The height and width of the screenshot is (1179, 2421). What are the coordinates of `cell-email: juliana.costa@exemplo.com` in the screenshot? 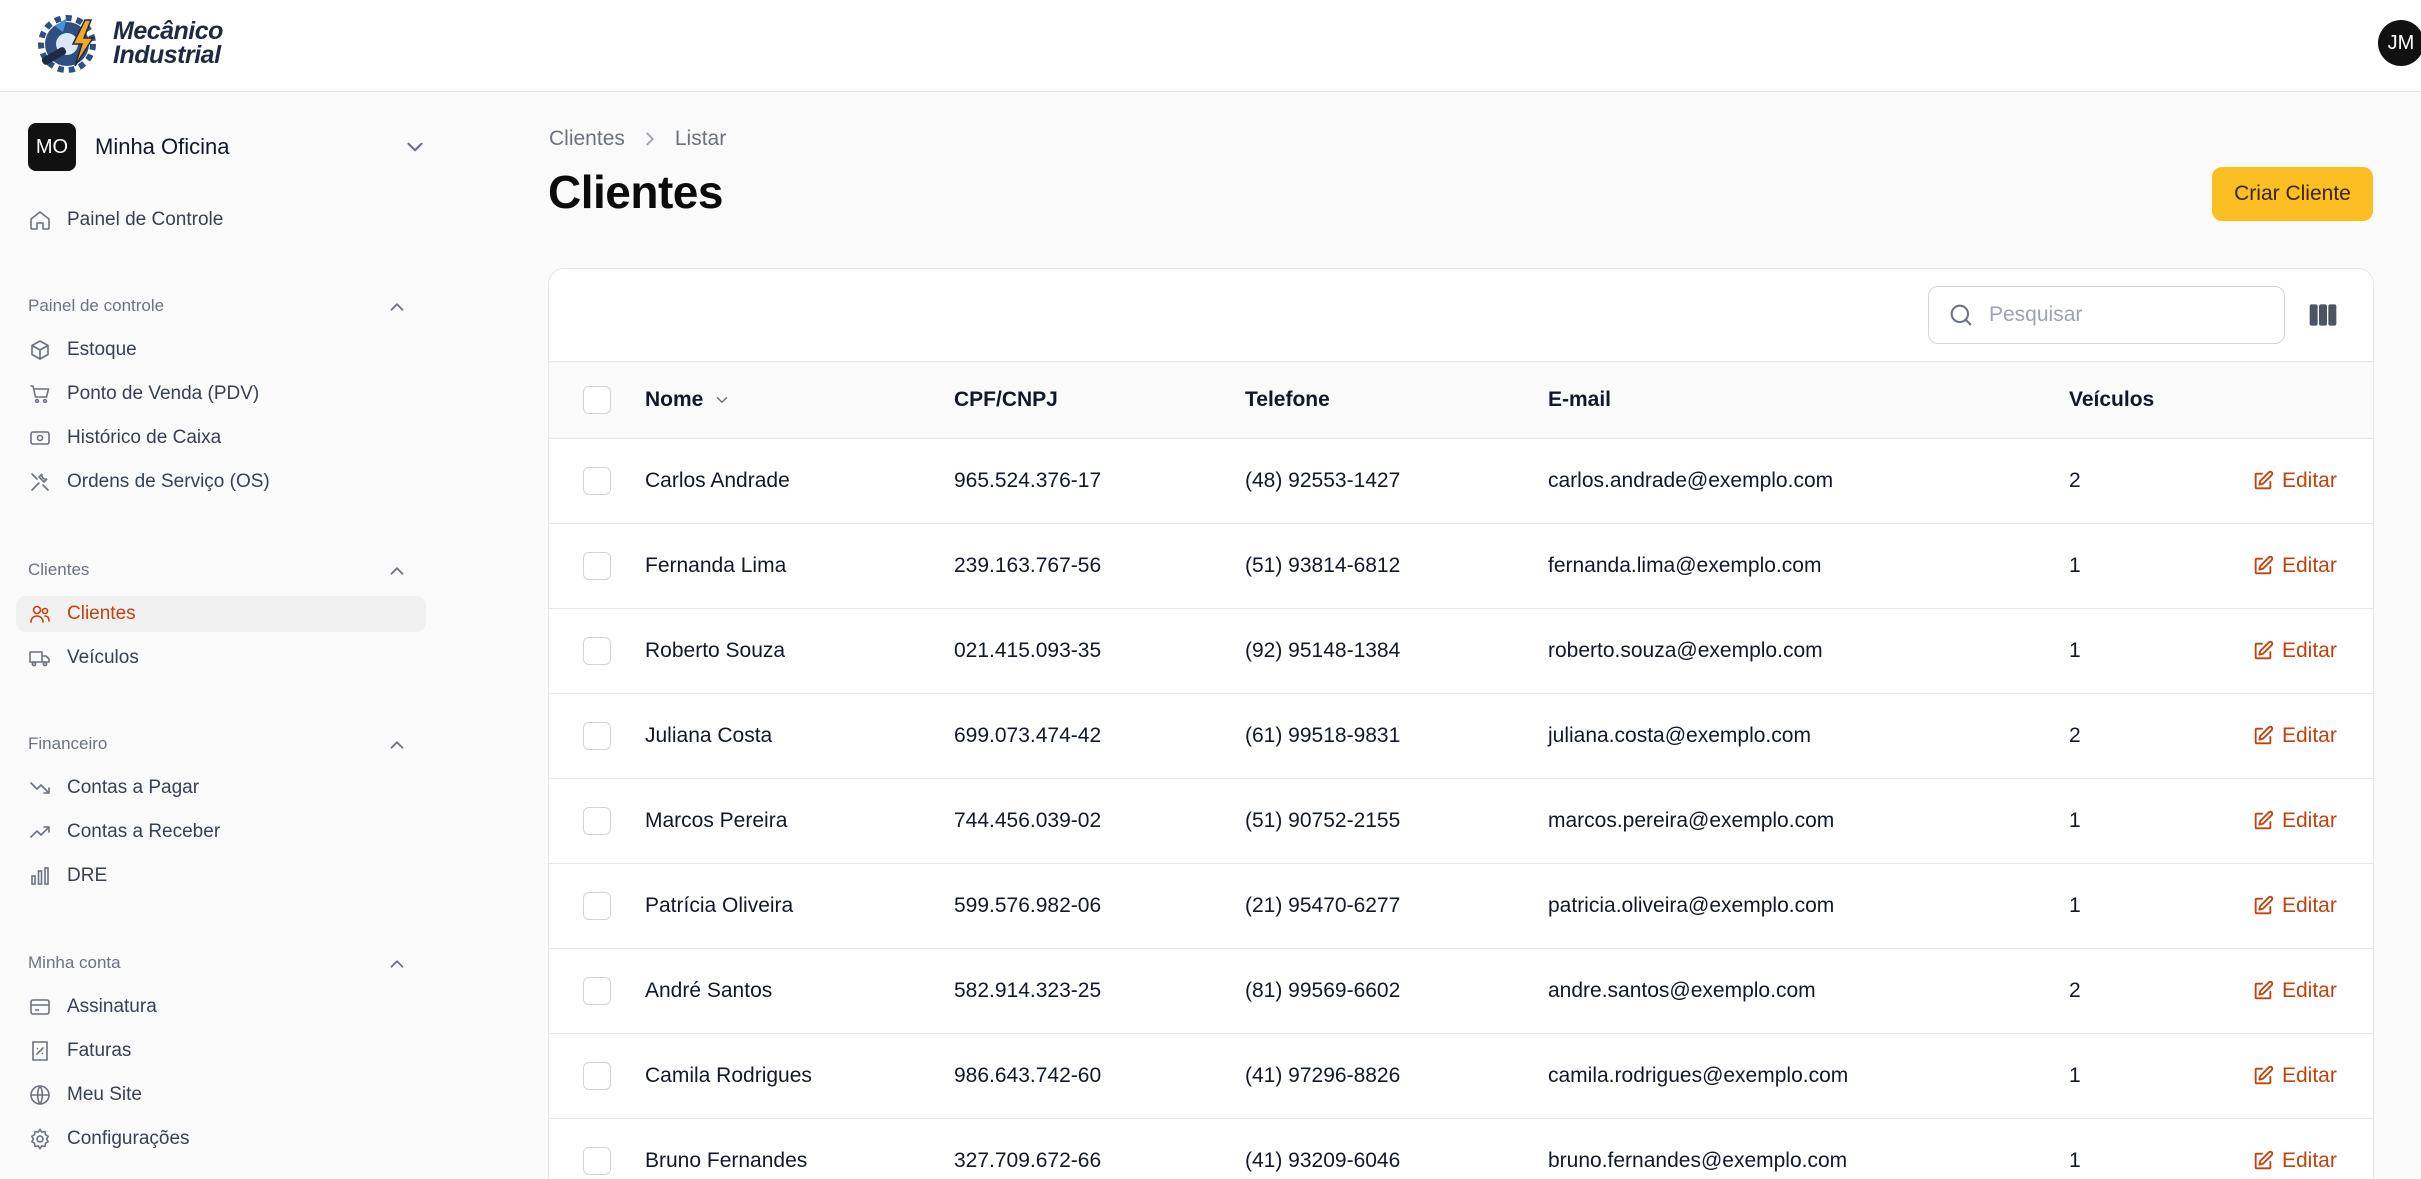 It's located at (1679, 735).